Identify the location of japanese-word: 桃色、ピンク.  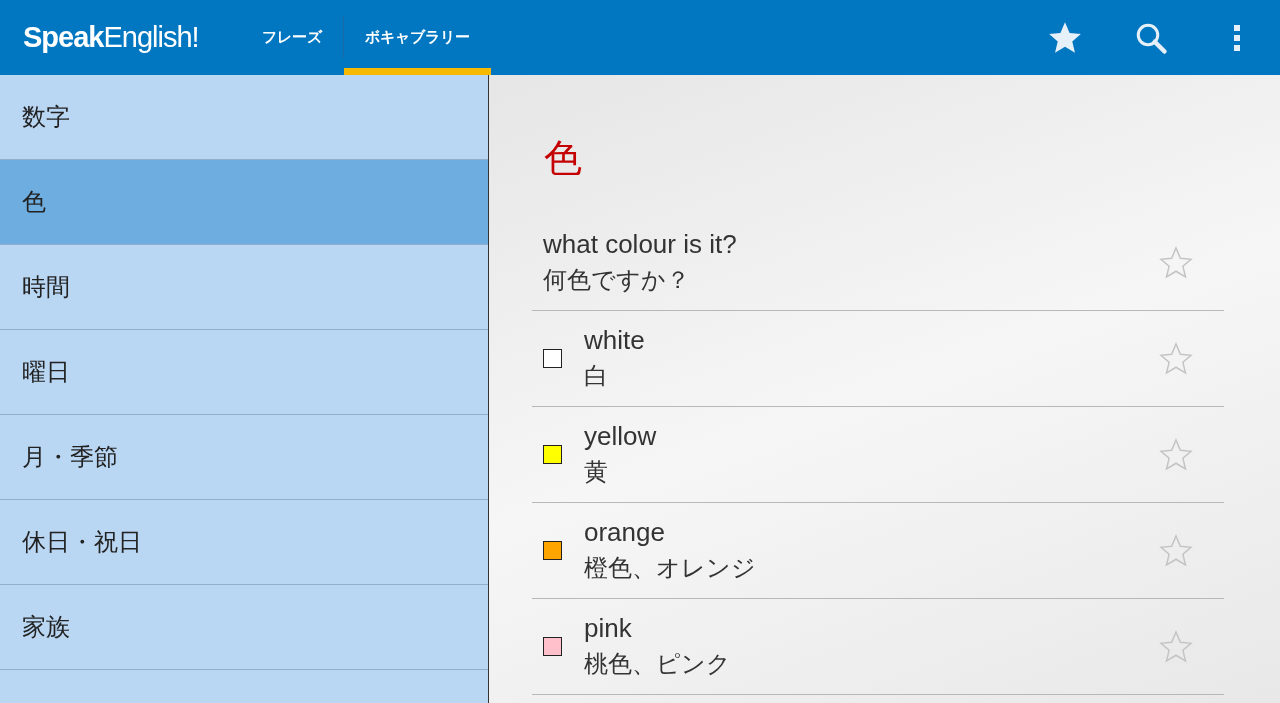
(658, 664).